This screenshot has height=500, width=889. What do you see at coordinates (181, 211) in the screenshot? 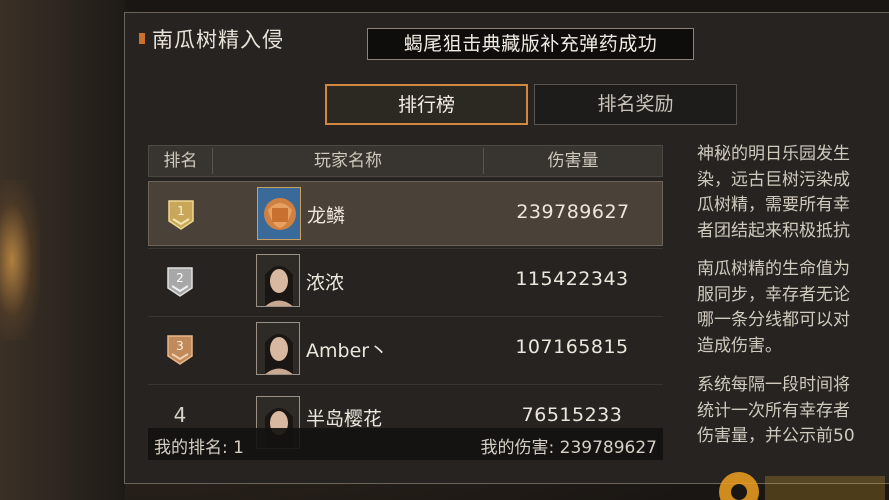
I see `svg-text: 1` at bounding box center [181, 211].